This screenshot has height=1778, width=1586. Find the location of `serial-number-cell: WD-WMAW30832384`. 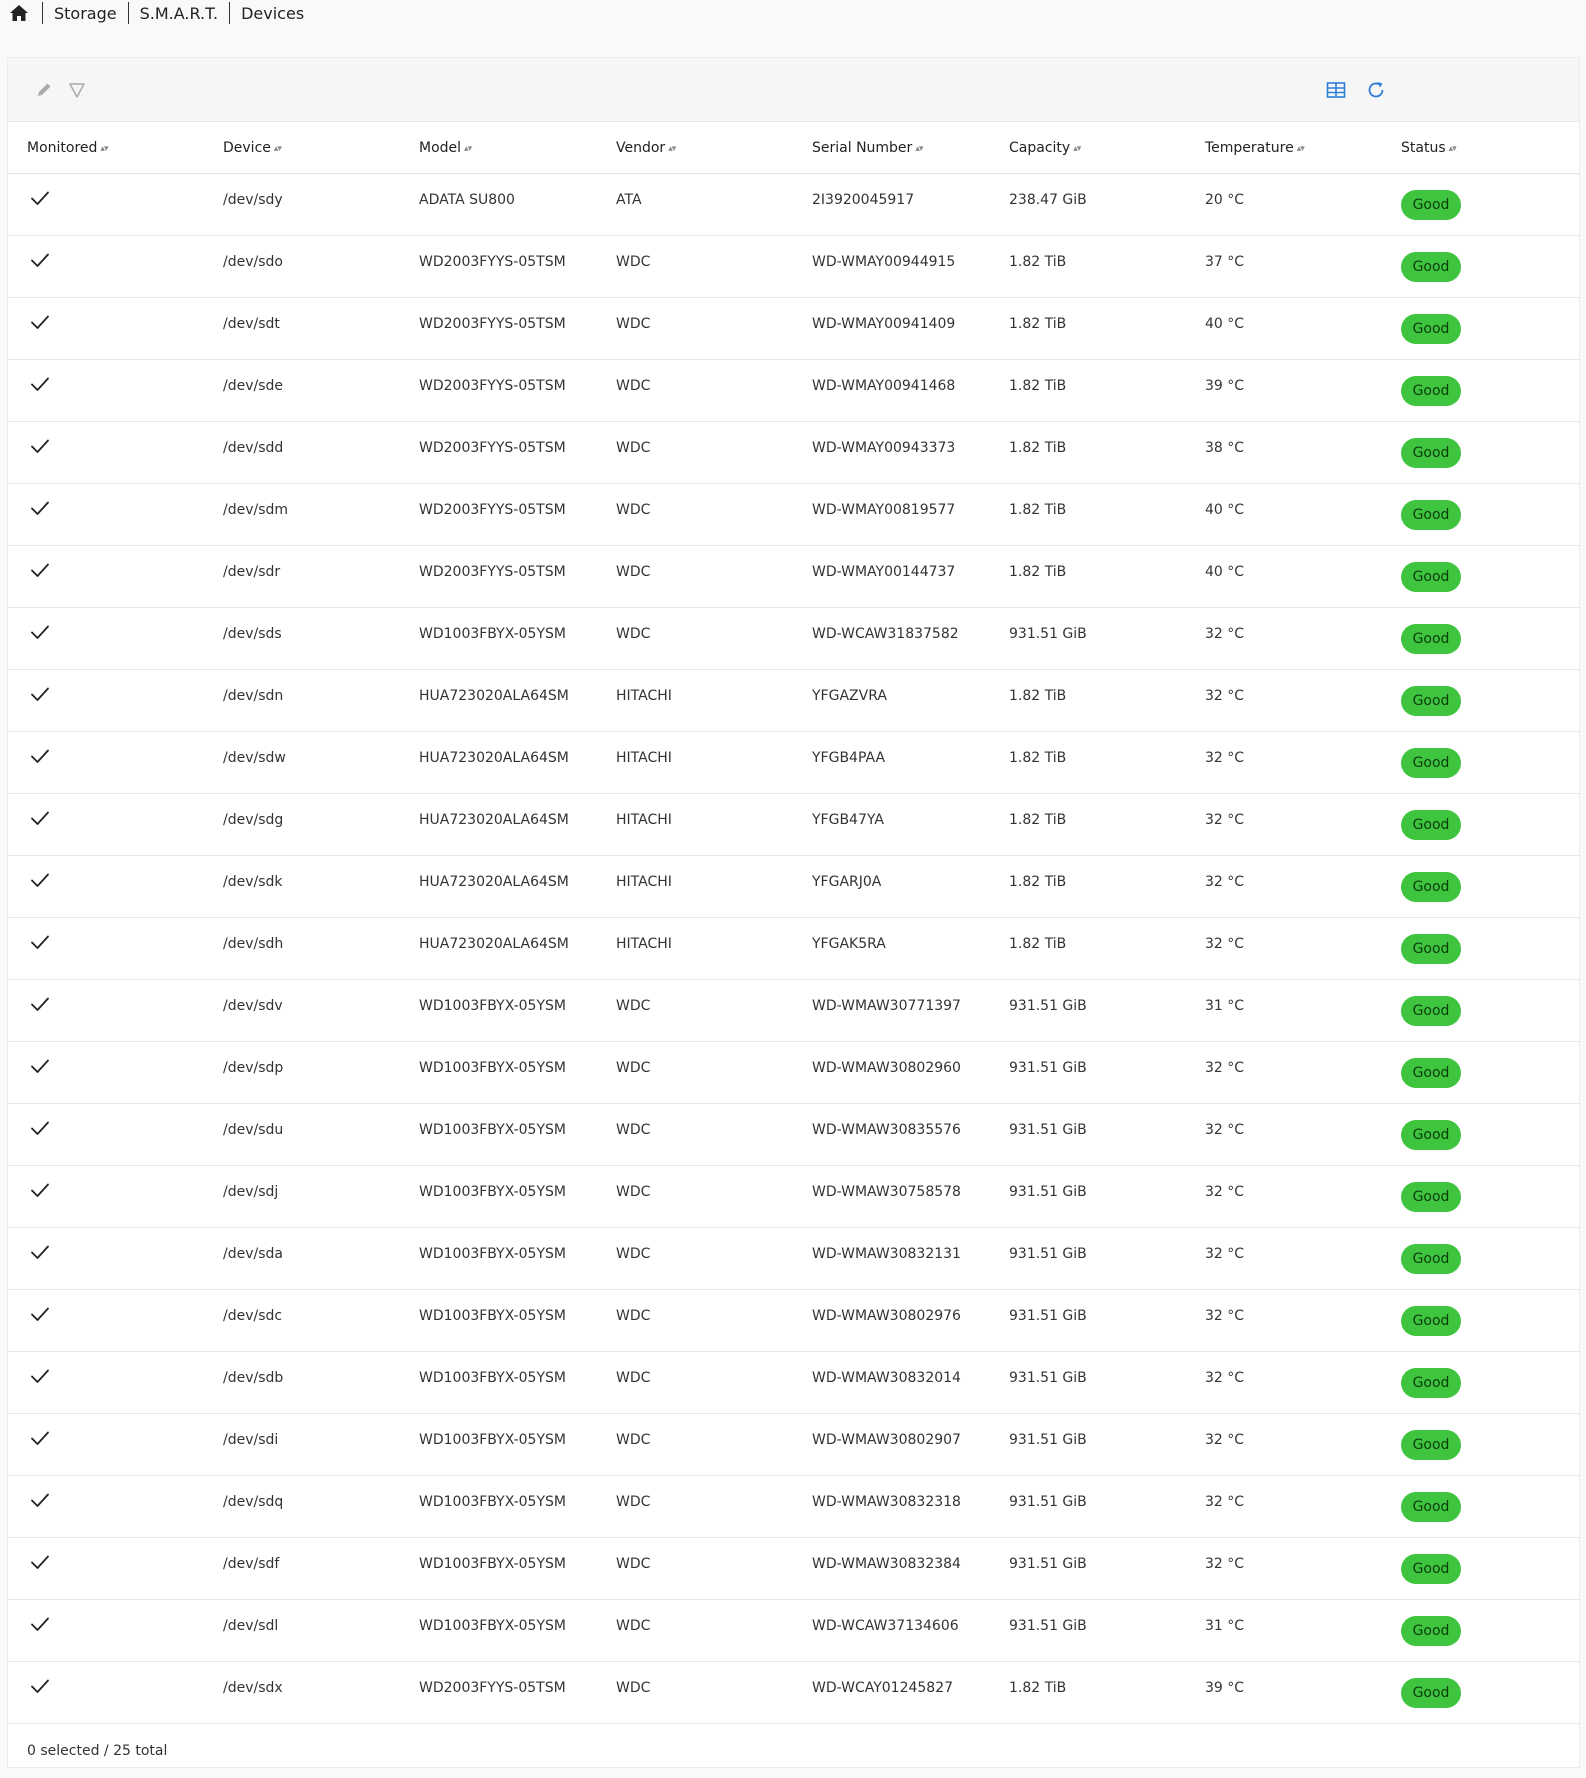

serial-number-cell: WD-WMAW30832384 is located at coordinates (891, 1568).